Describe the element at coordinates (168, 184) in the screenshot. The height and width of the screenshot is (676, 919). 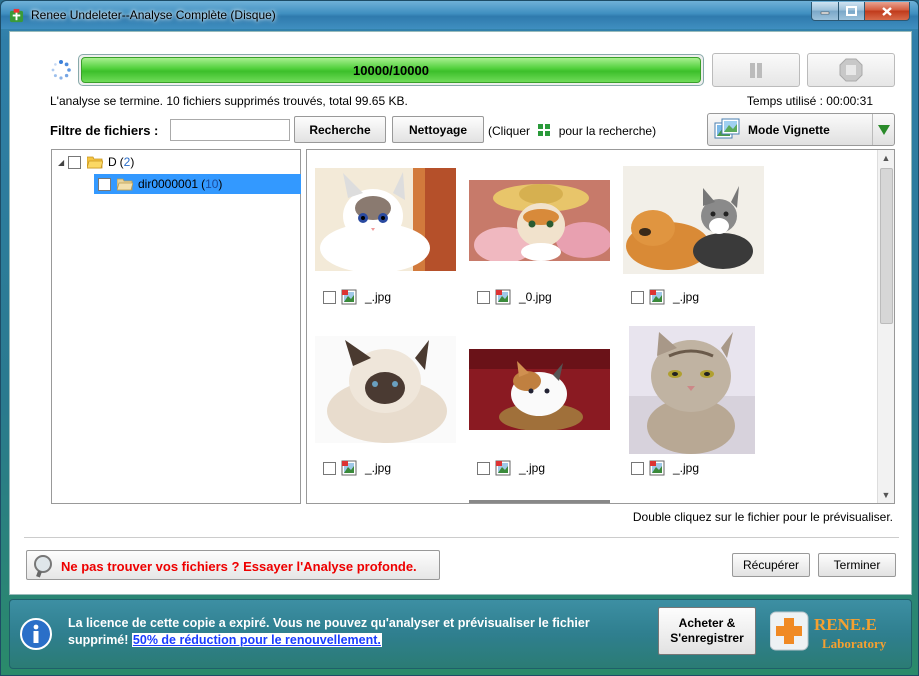
I see `dir-name: dir0000001` at that location.